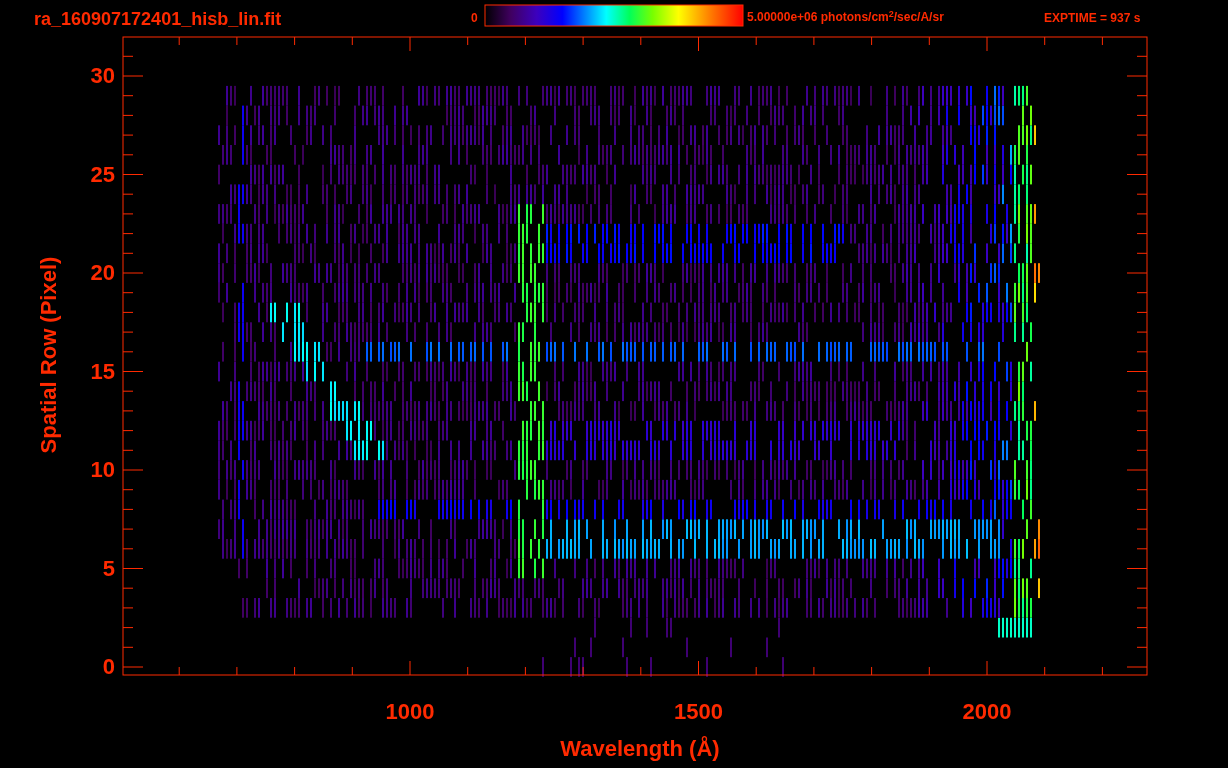 The image size is (1228, 768). I want to click on x-tick-label: 1000, so click(410, 712).